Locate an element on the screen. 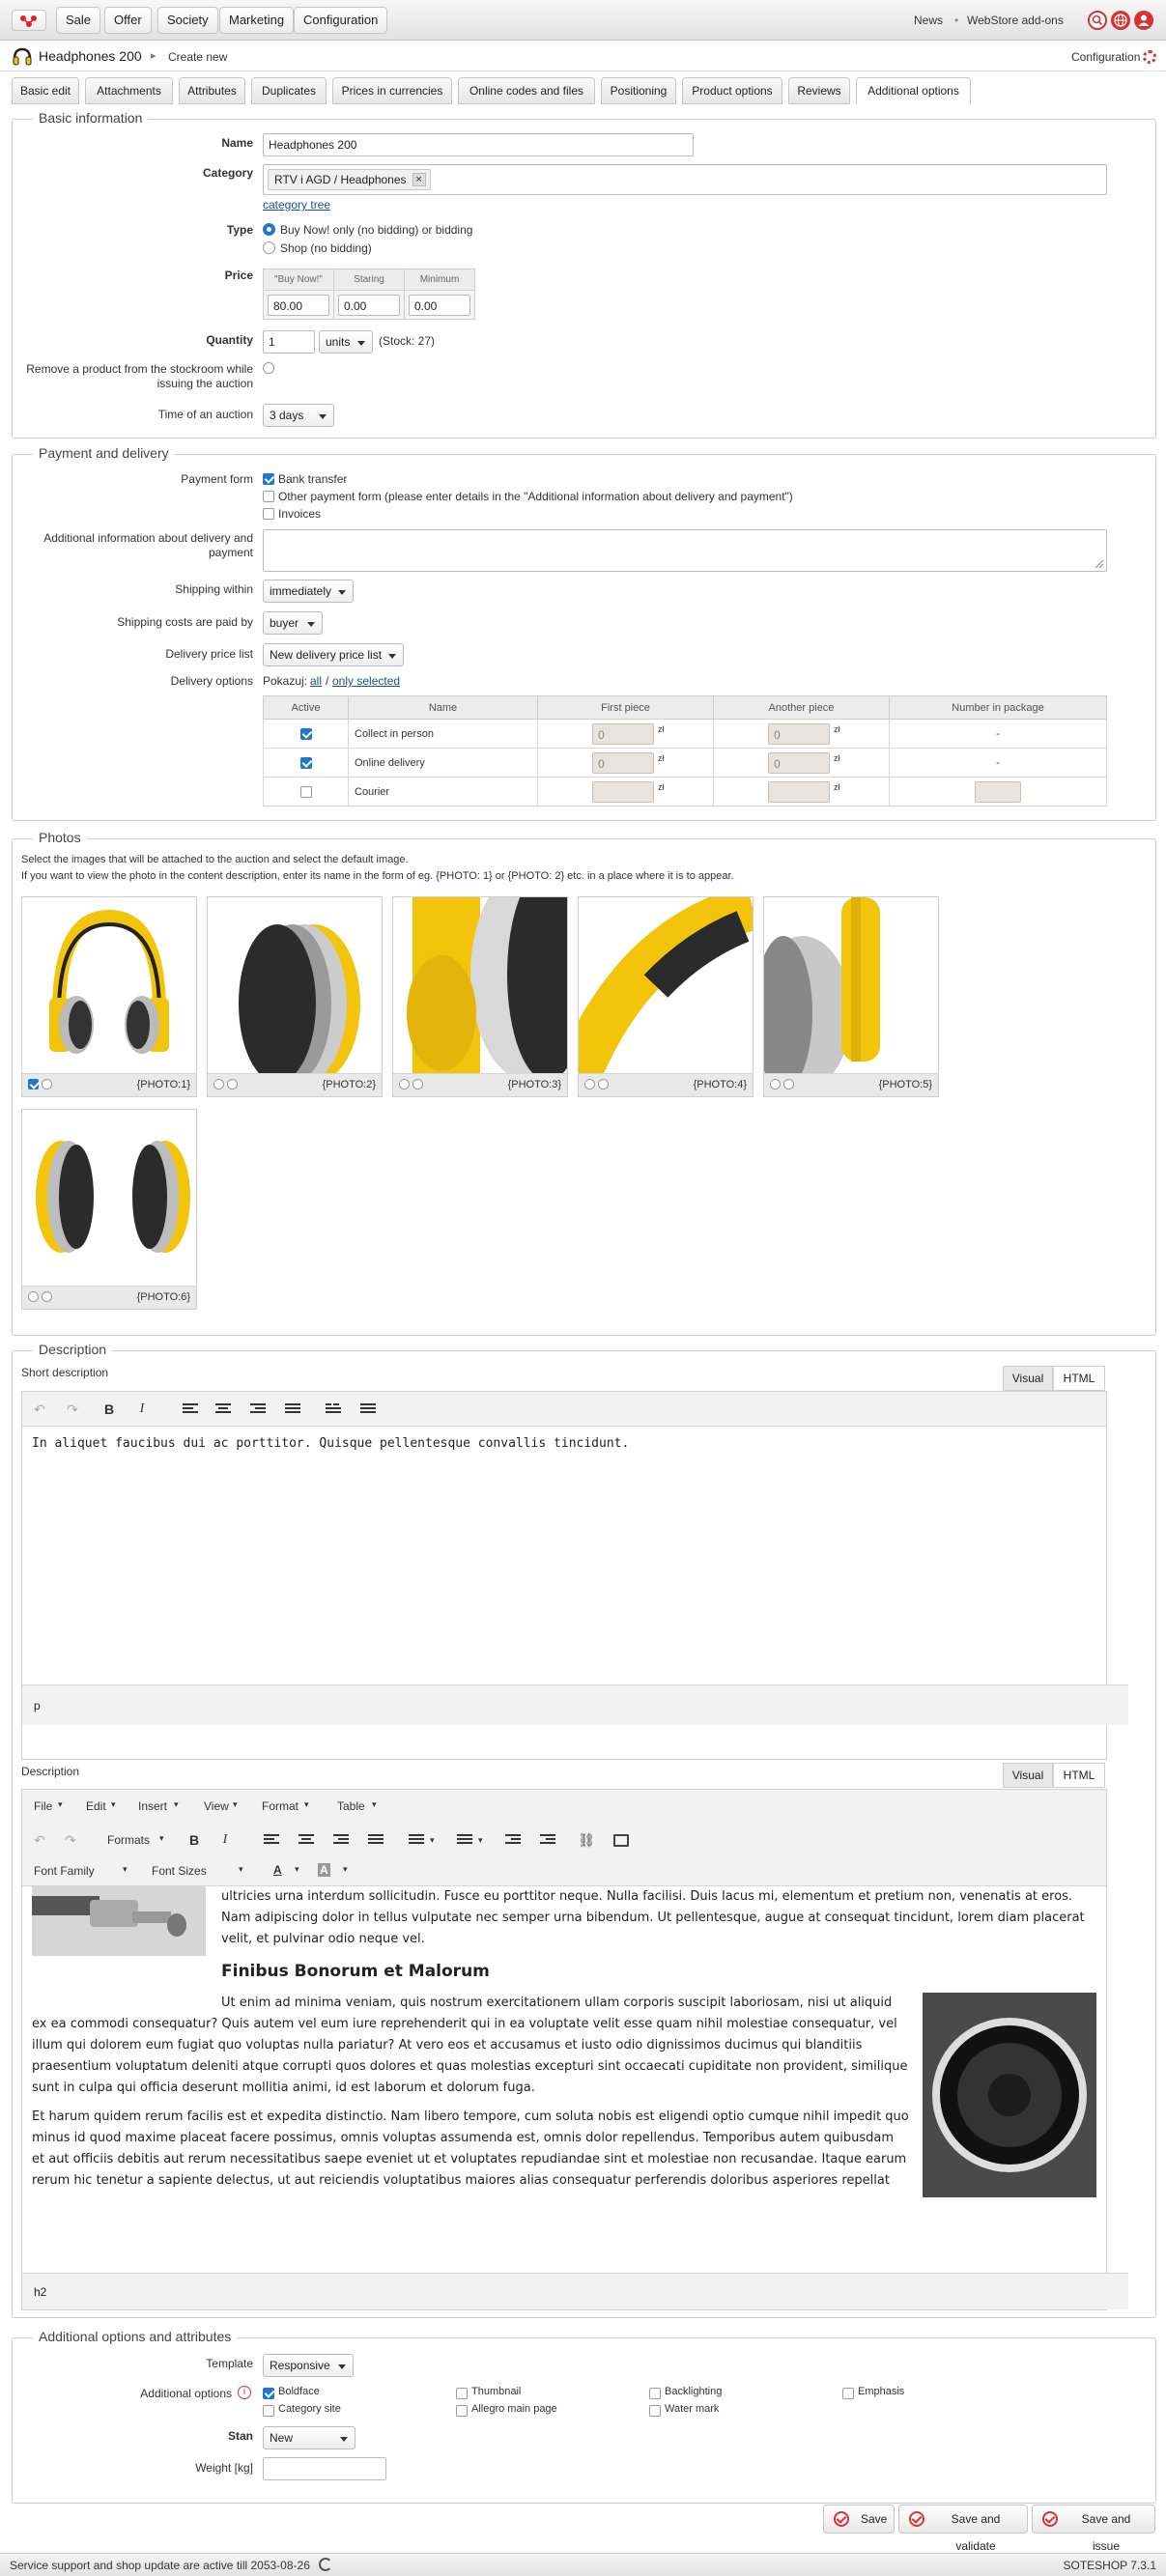 The image size is (1166, 2576). menu-table: Table is located at coordinates (351, 1806).